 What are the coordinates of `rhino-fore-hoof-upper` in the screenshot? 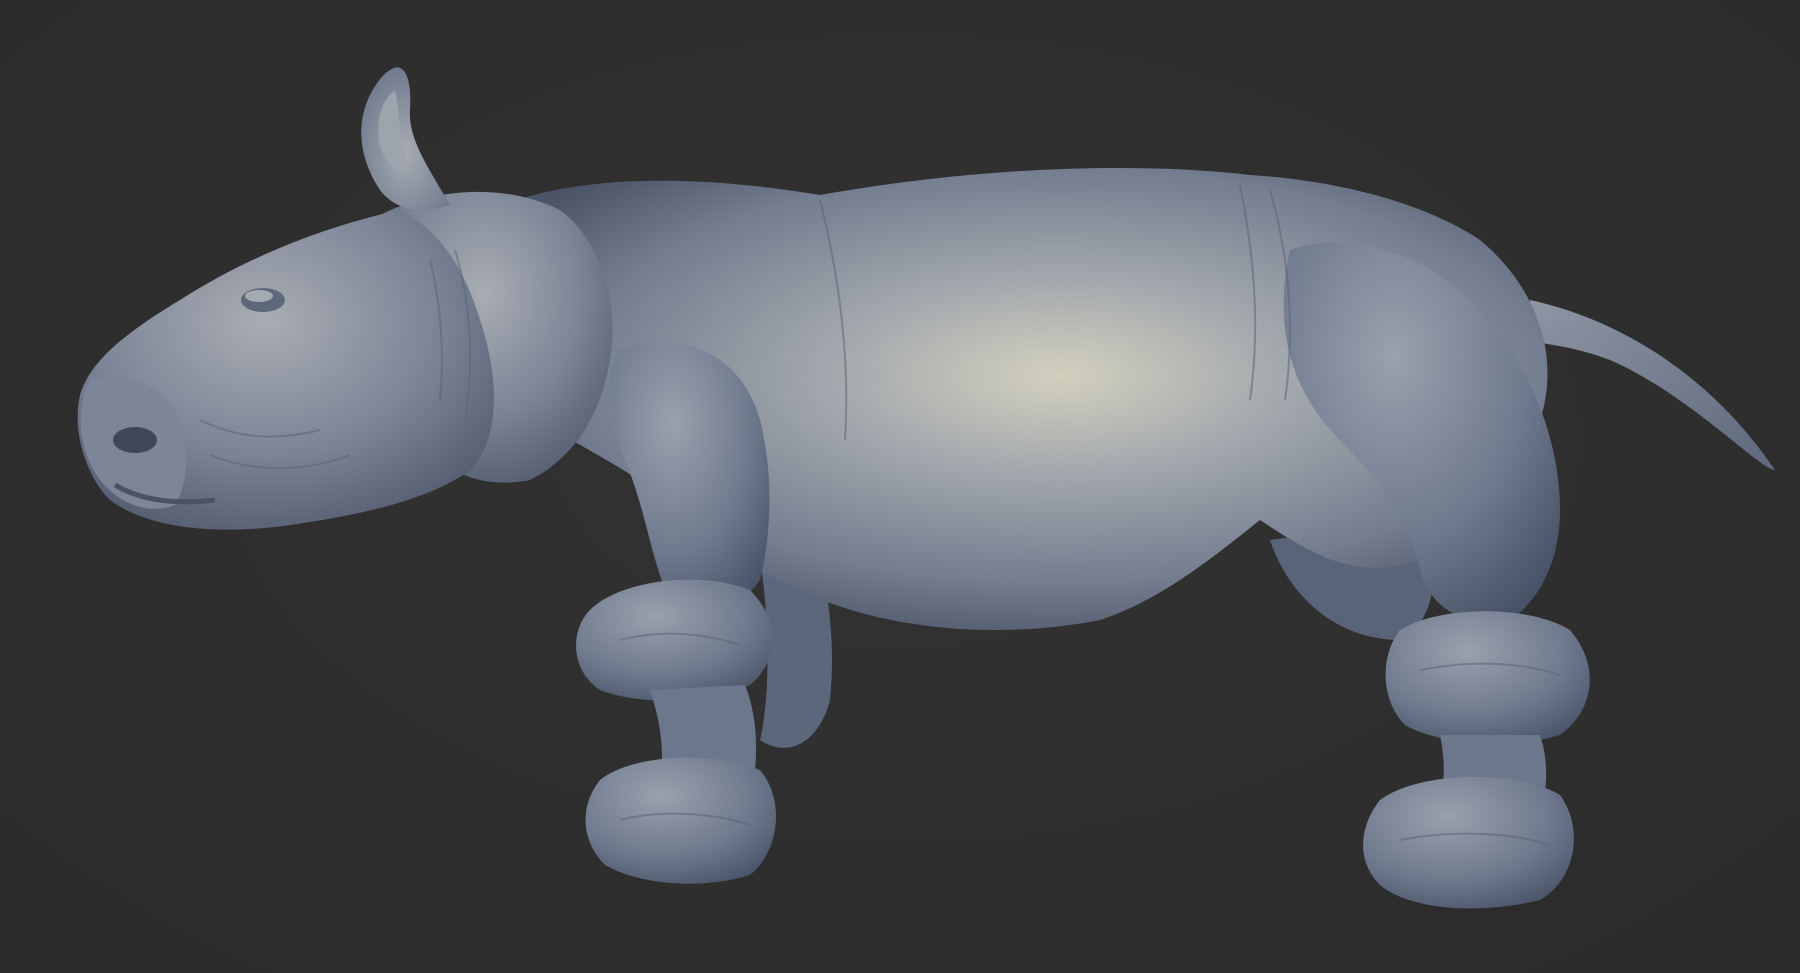 It's located at (674, 640).